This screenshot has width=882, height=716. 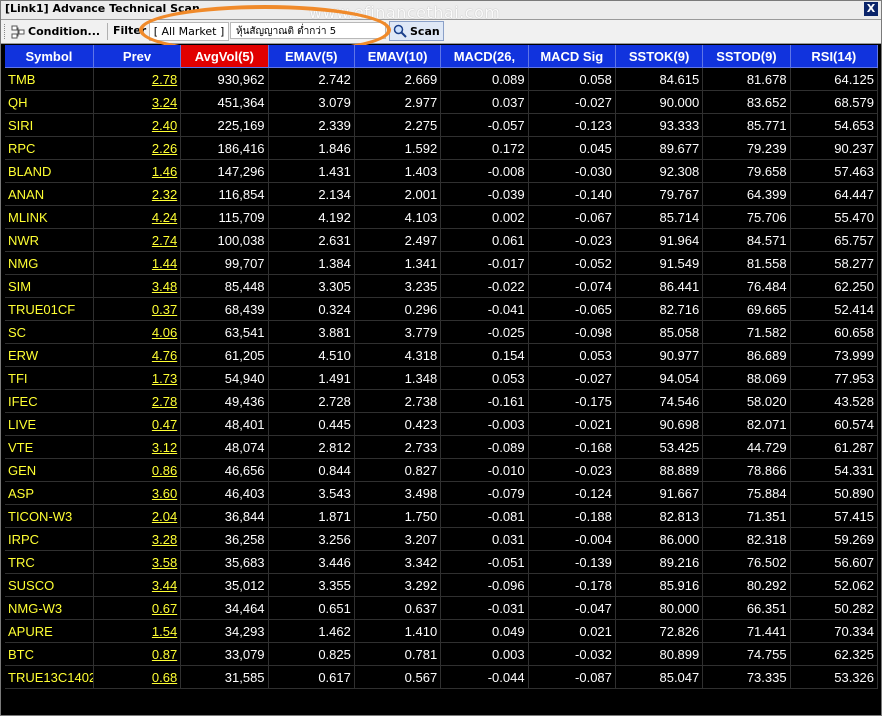 I want to click on symbol-cell: TRUE13C1402, so click(x=49, y=677).